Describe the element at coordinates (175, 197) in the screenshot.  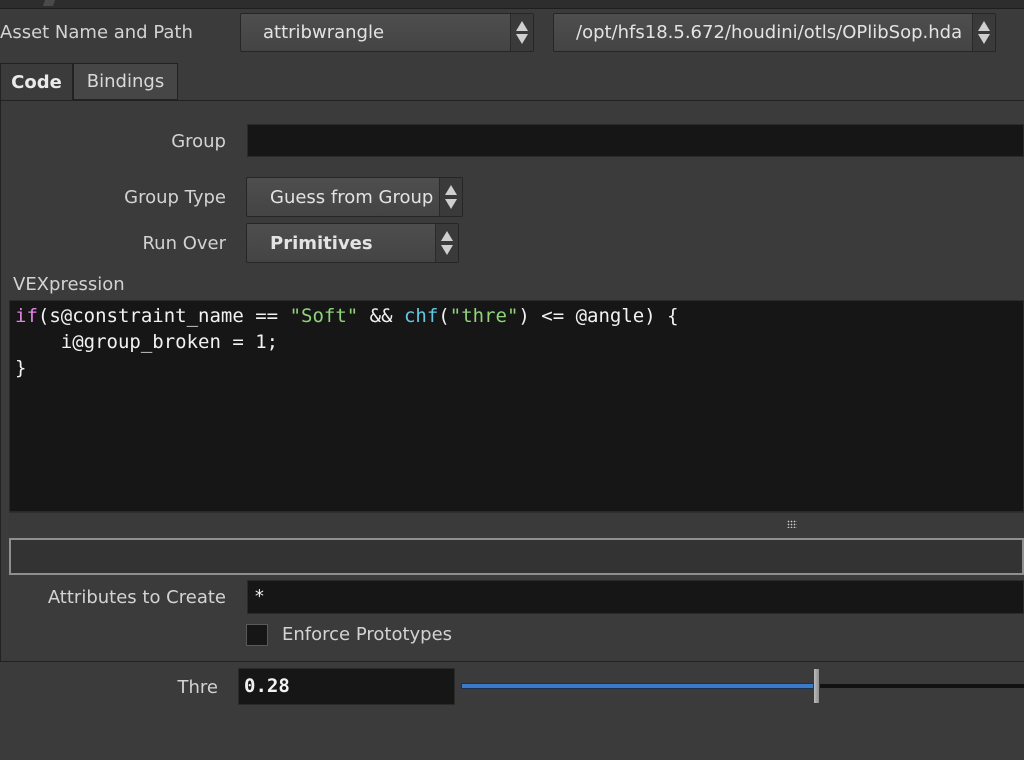
I see `group-type-label: Group Type` at that location.